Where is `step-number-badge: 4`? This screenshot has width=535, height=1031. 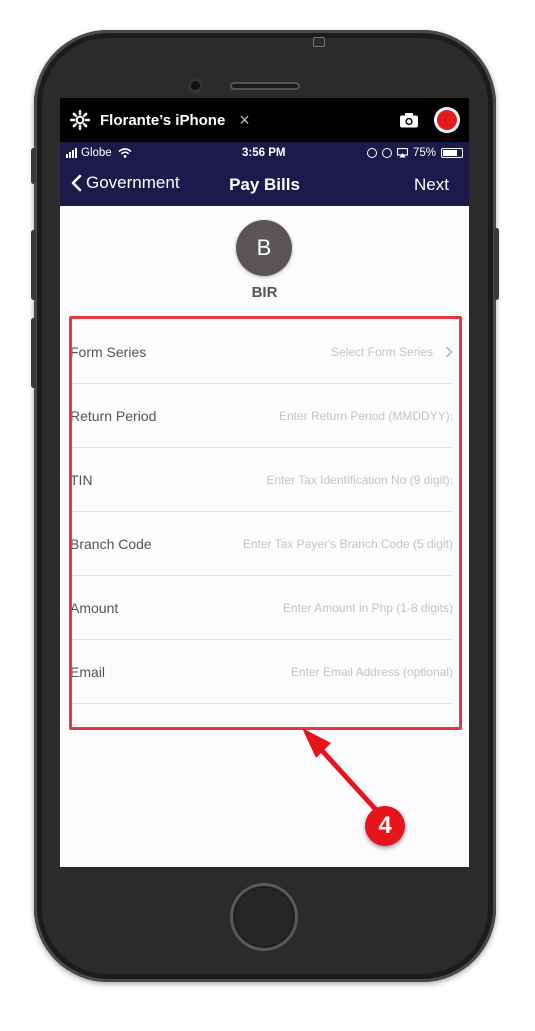 step-number-badge: 4 is located at coordinates (385, 826).